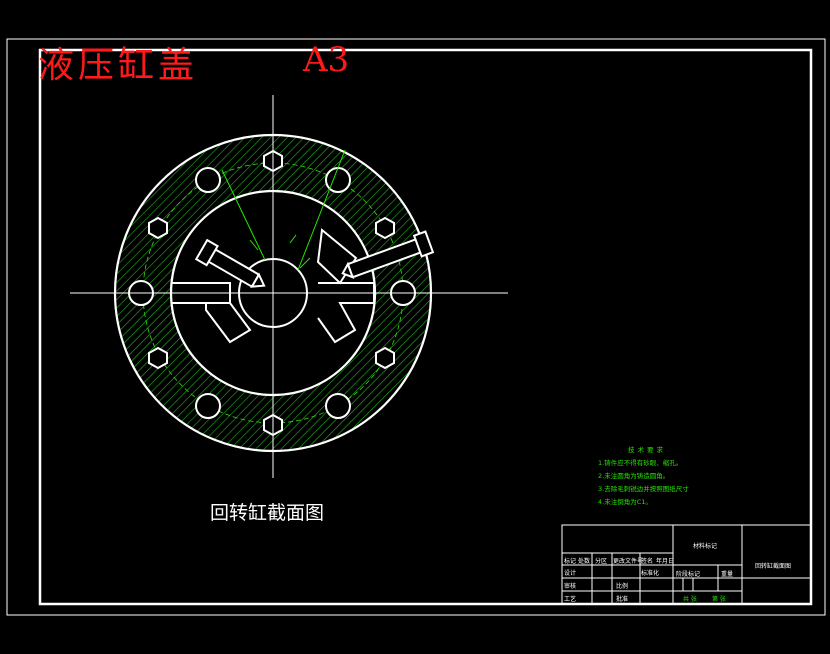 This screenshot has width=830, height=654. What do you see at coordinates (628, 561) in the screenshot?
I see `change-doc-label: 更改文件号` at bounding box center [628, 561].